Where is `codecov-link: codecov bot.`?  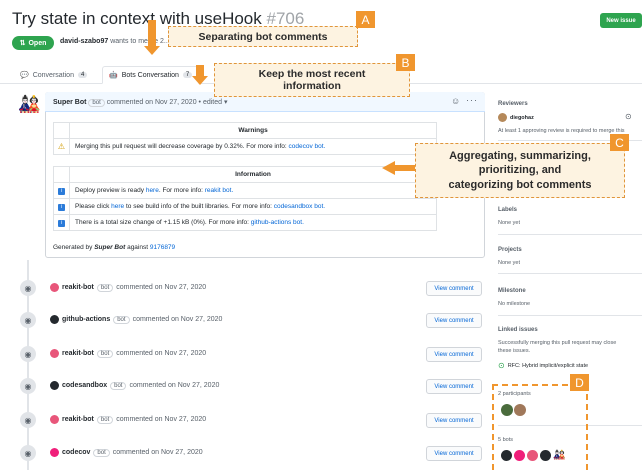
codecov-link: codecov bot. is located at coordinates (307, 146).